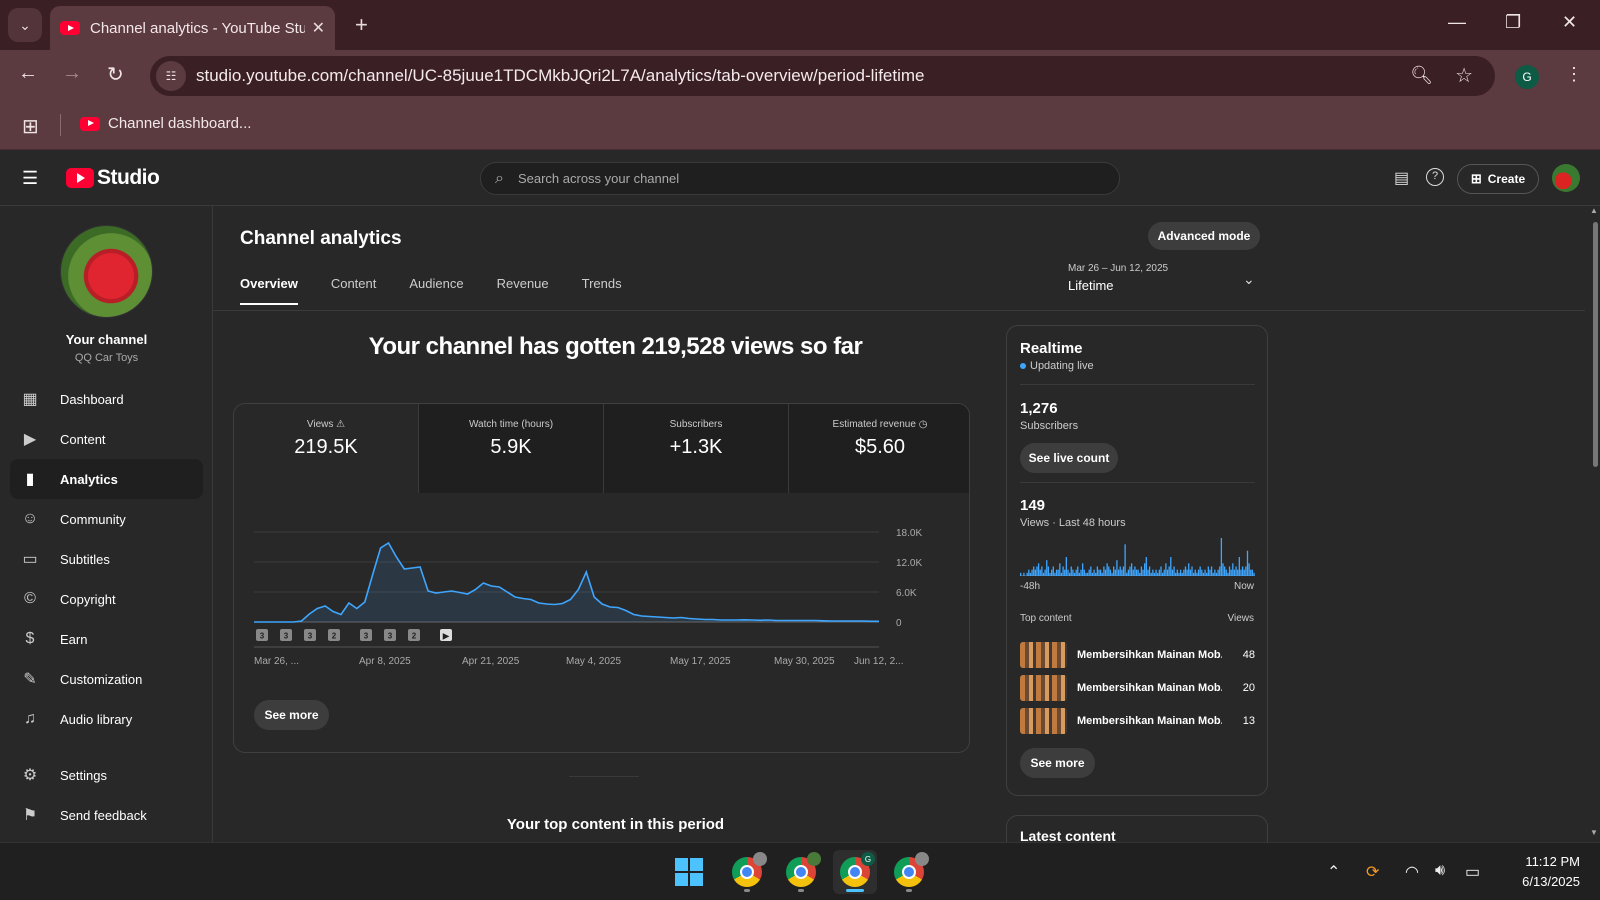  I want to click on sidebar-item-send-feedback: ⚑ Send feedback, so click(106, 815).